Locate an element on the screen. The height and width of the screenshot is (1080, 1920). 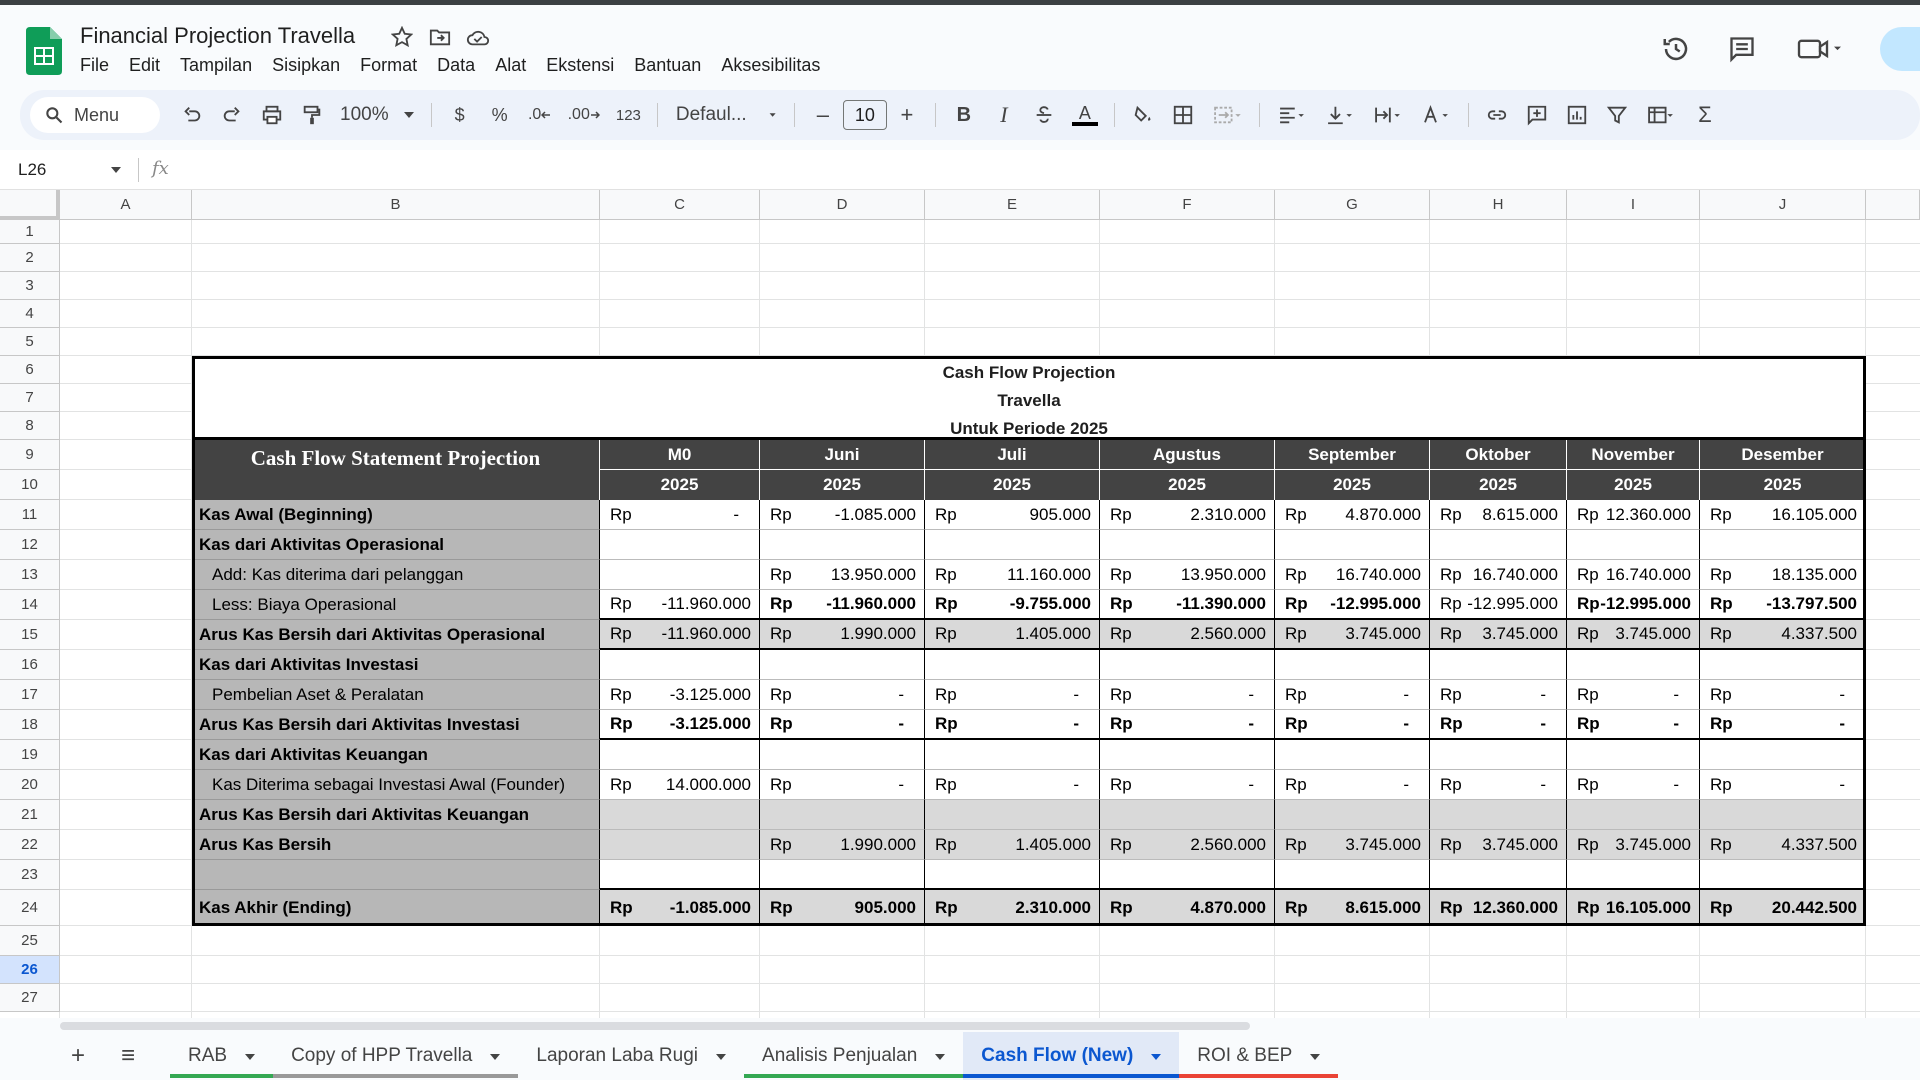
insert-comment-icon is located at coordinates (1537, 115).